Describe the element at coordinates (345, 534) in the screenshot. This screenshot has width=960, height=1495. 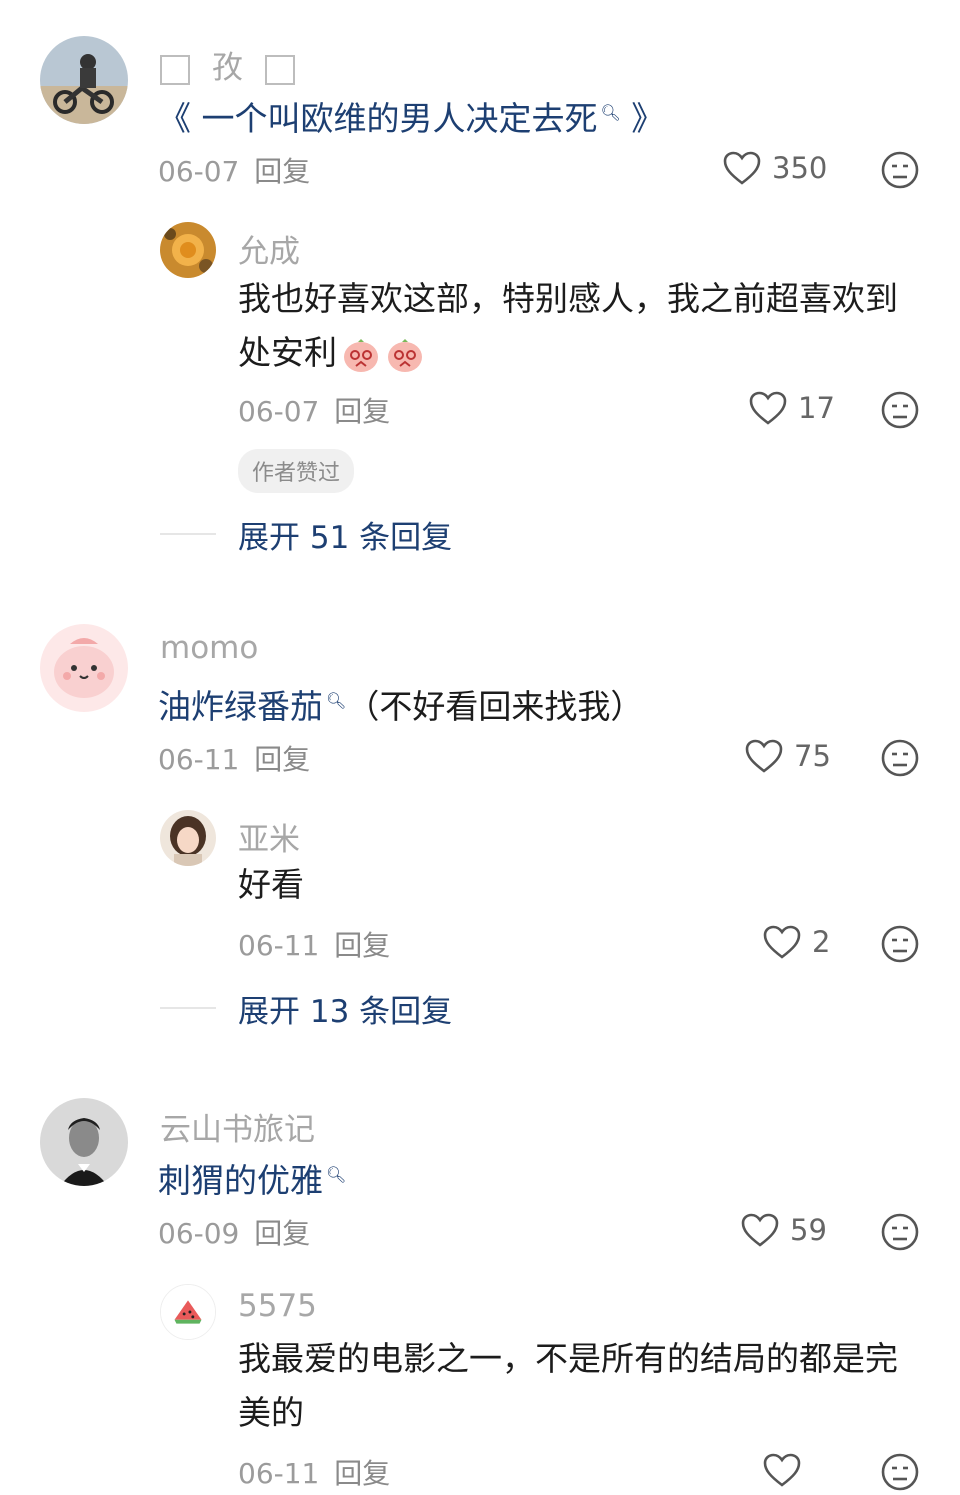
I see `expand-replies-button: 展开 51 条回复` at that location.